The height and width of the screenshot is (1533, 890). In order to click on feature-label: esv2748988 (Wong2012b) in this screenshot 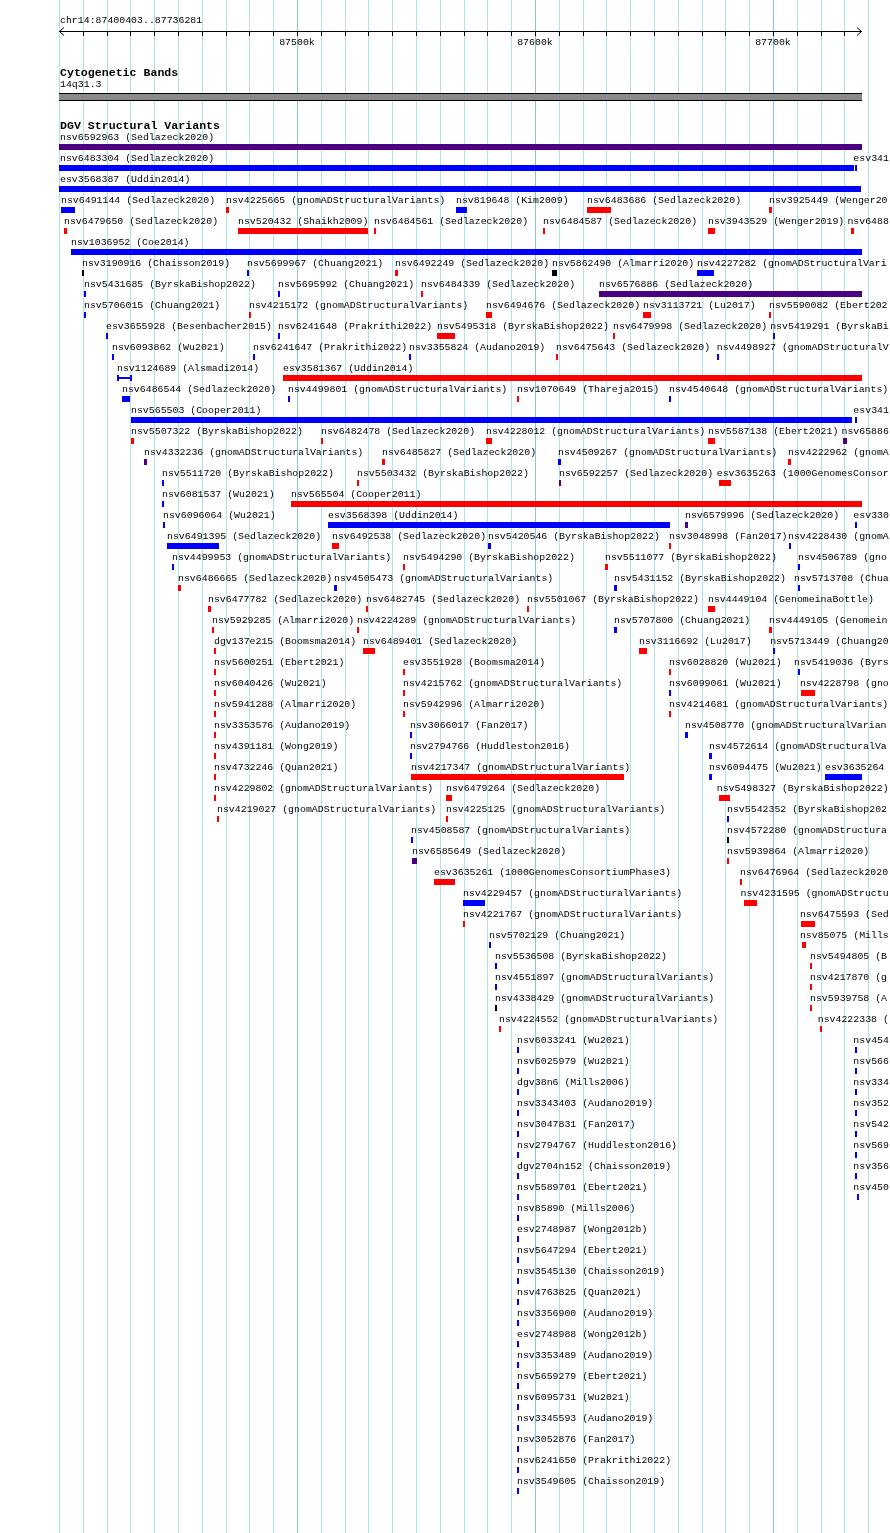, I will do `click(582, 1334)`.